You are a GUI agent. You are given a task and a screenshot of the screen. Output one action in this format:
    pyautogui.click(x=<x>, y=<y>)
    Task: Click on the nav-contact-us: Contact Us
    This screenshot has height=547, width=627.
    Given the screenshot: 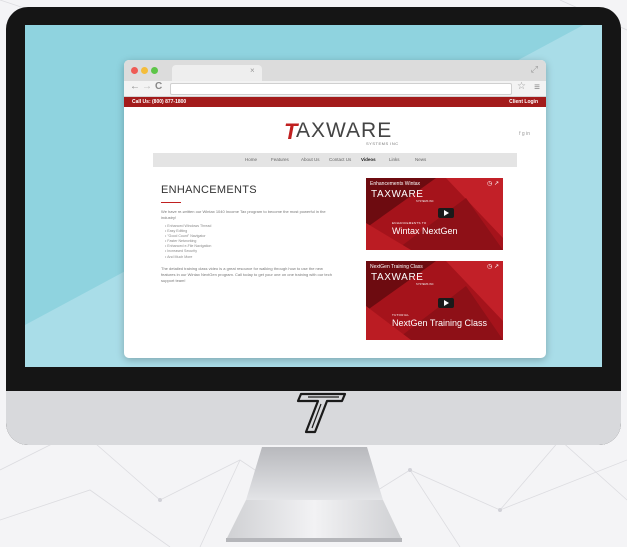 What is the action you would take?
    pyautogui.click(x=340, y=159)
    